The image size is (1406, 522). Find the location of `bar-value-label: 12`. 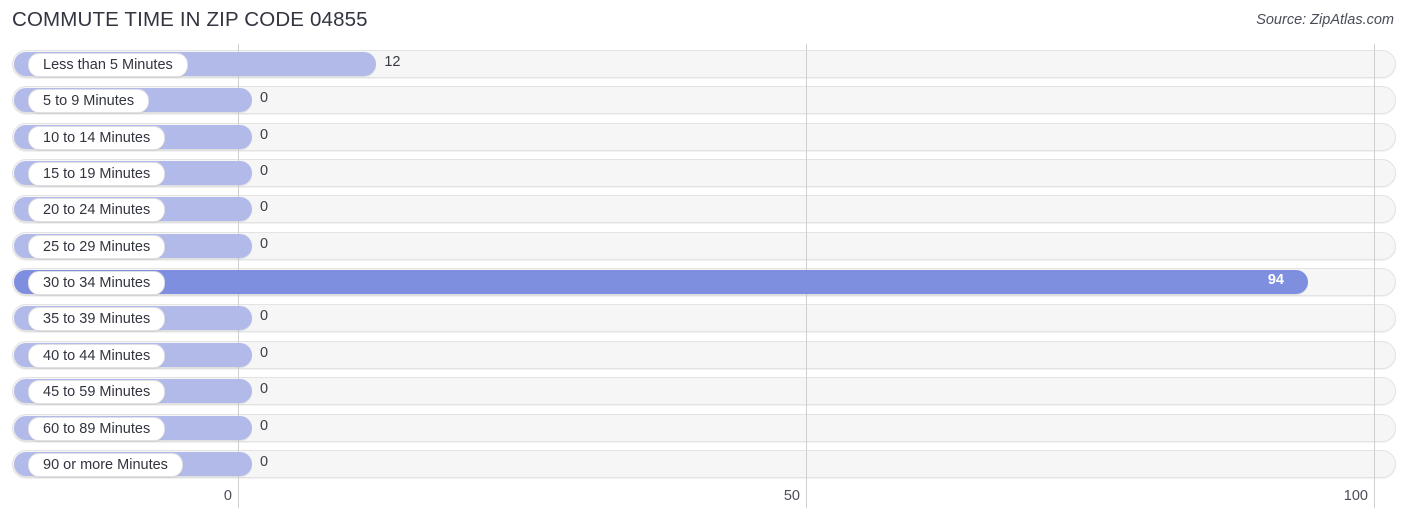

bar-value-label: 12 is located at coordinates (392, 62).